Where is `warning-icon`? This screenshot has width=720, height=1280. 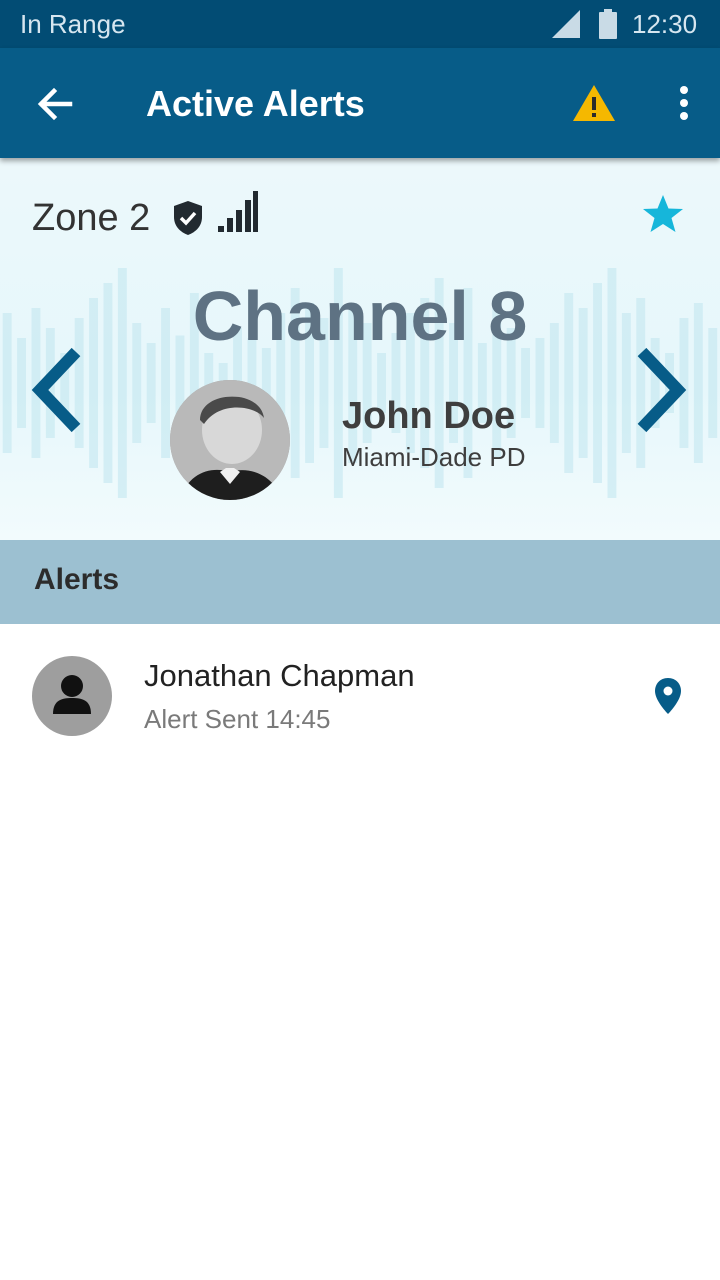
warning-icon is located at coordinates (594, 103).